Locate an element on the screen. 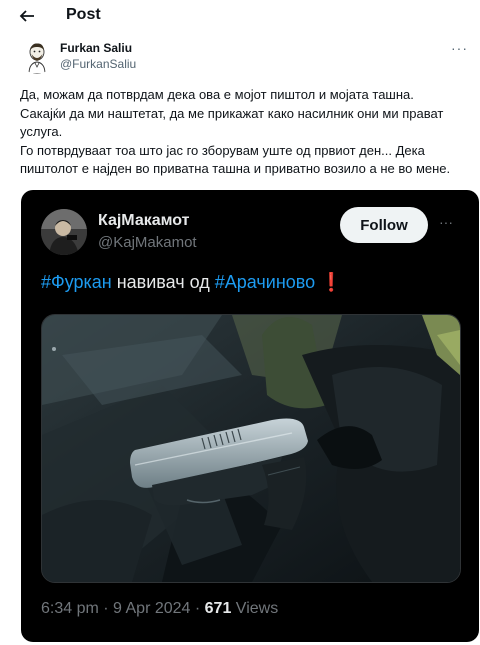 The height and width of the screenshot is (645, 480). post-author: Furkan Saliu @FurkanSaliu ··· is located at coordinates (245, 58).